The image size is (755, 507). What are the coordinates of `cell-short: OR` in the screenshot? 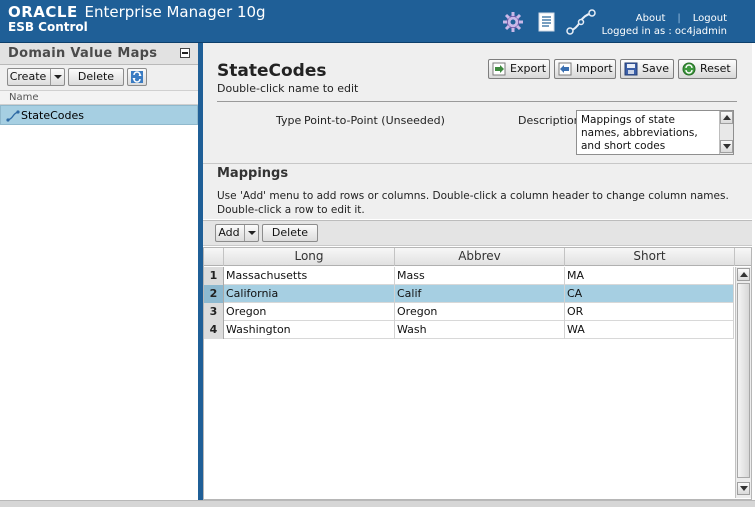 It's located at (649, 312).